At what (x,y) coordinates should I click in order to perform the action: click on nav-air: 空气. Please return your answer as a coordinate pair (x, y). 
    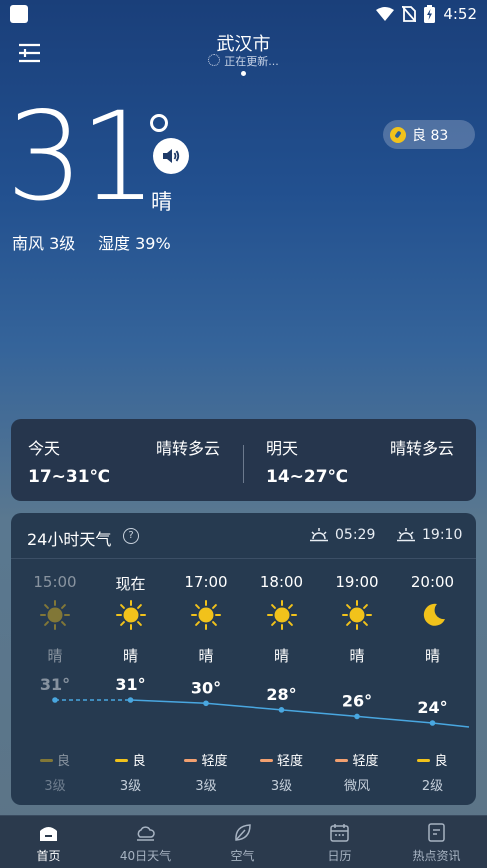
    Looking at the image, I should click on (242, 842).